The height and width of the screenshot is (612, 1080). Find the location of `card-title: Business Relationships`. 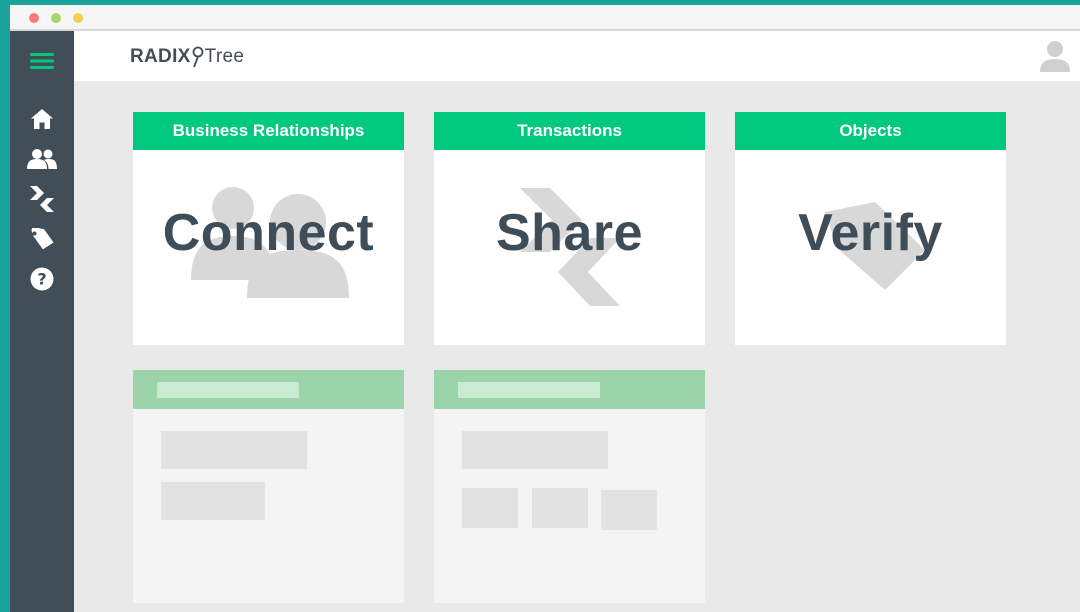

card-title: Business Relationships is located at coordinates (268, 131).